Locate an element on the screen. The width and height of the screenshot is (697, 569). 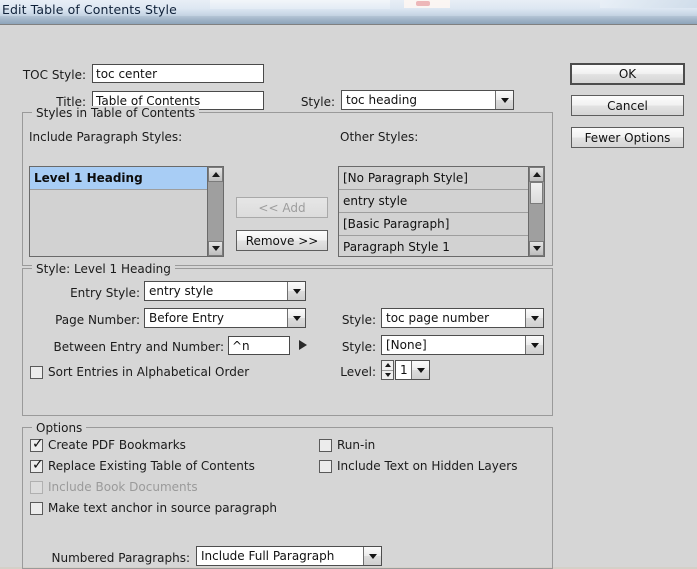
page-number-label: Page Number: is located at coordinates (97, 320).